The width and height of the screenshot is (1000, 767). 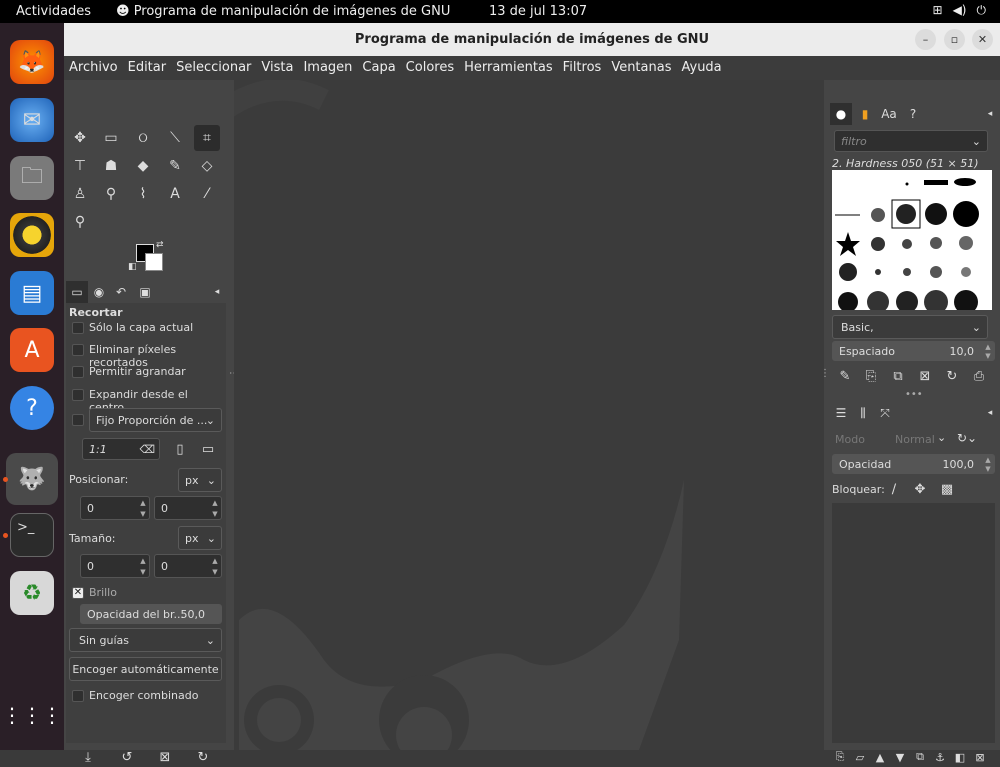 What do you see at coordinates (111, 166) in the screenshot?
I see `warp-icon: ☗` at bounding box center [111, 166].